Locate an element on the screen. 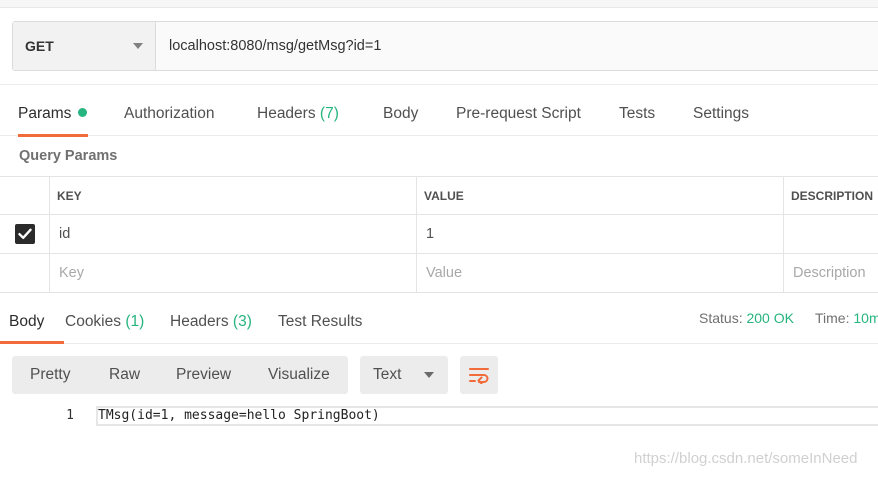 The image size is (878, 477). response-time: Time: 10m is located at coordinates (846, 318).